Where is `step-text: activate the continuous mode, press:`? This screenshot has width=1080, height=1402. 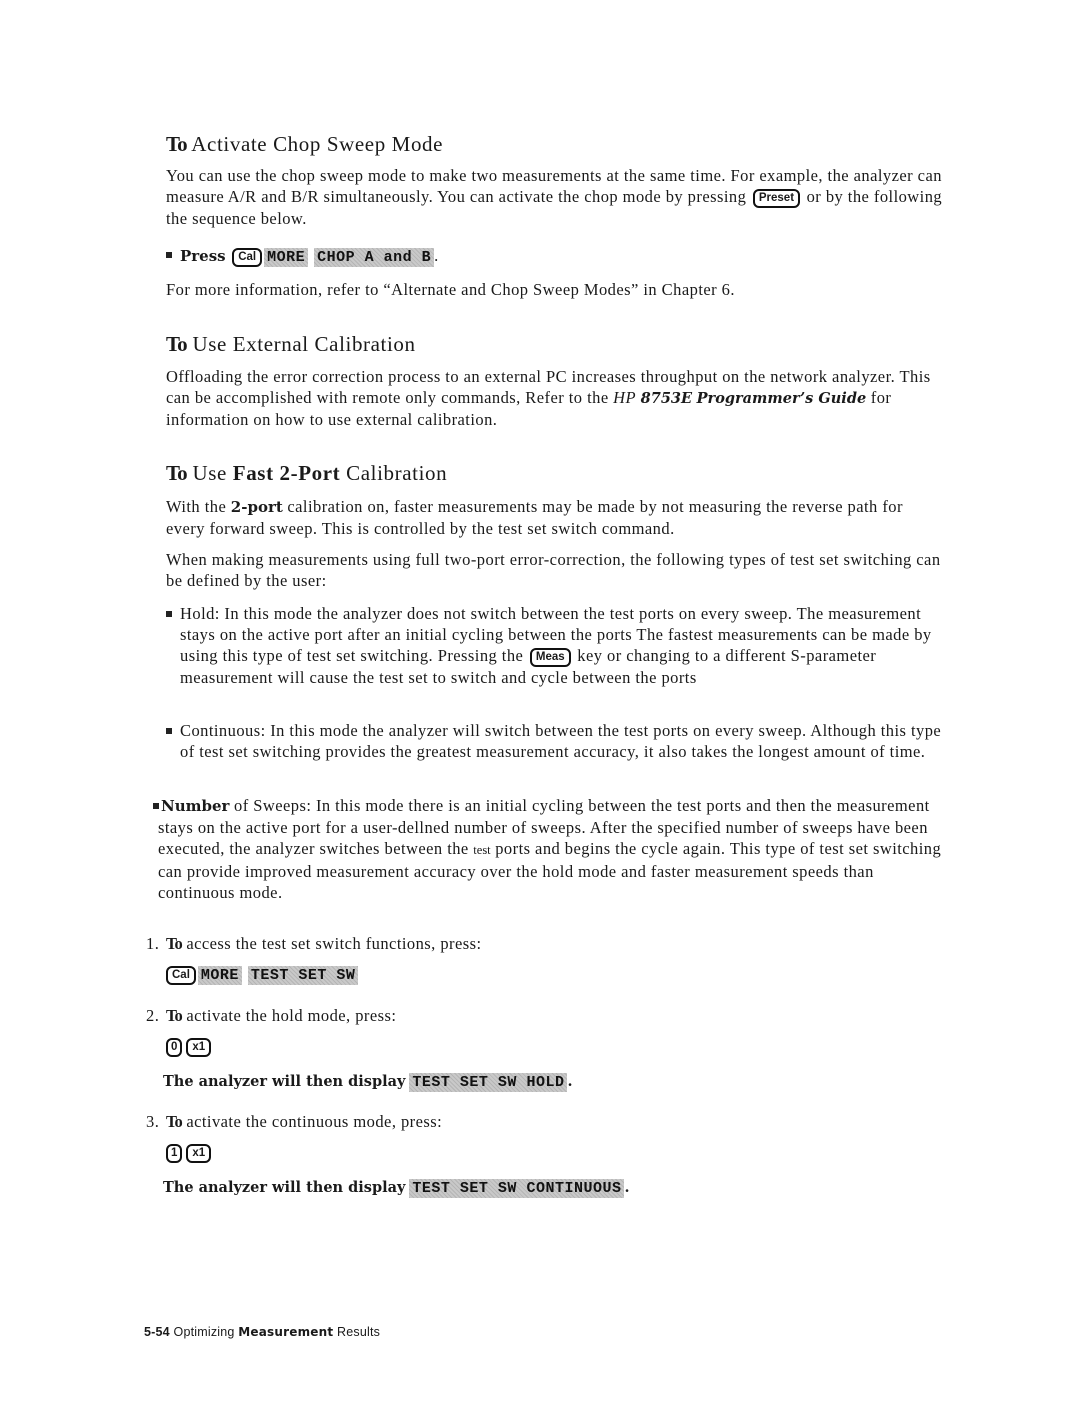
step-text: activate the continuous mode, press: is located at coordinates (314, 1121).